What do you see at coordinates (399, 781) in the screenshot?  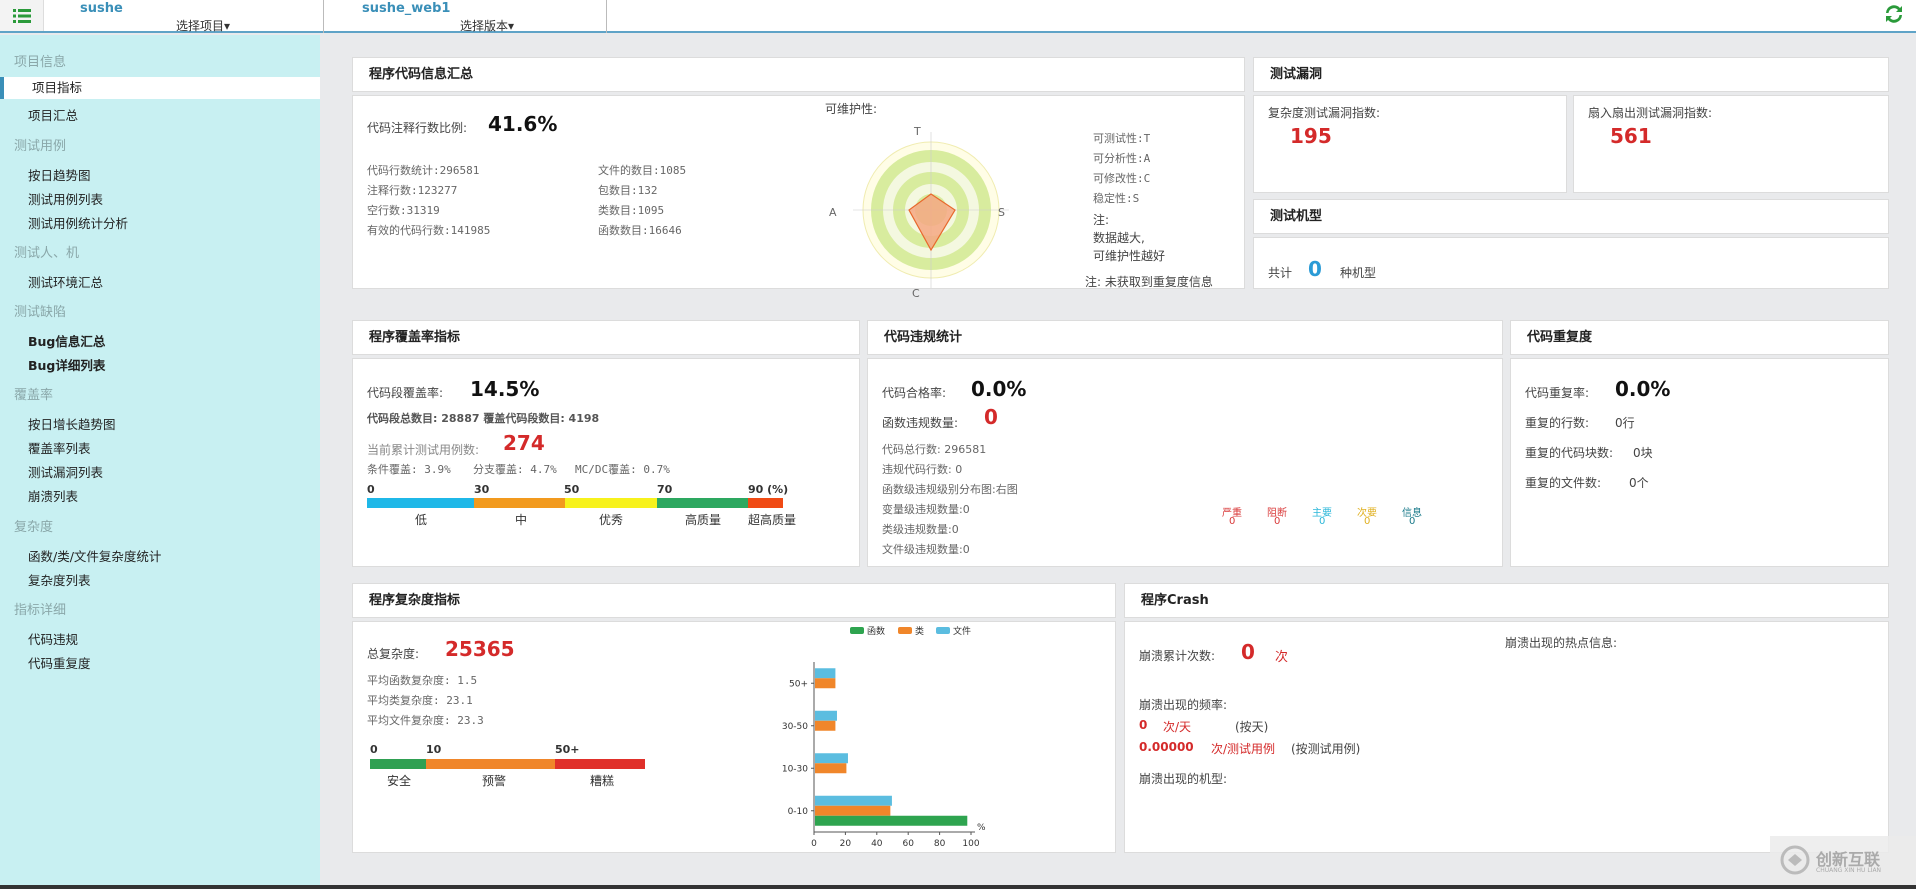 I see `complexity-level-safe: 安全` at bounding box center [399, 781].